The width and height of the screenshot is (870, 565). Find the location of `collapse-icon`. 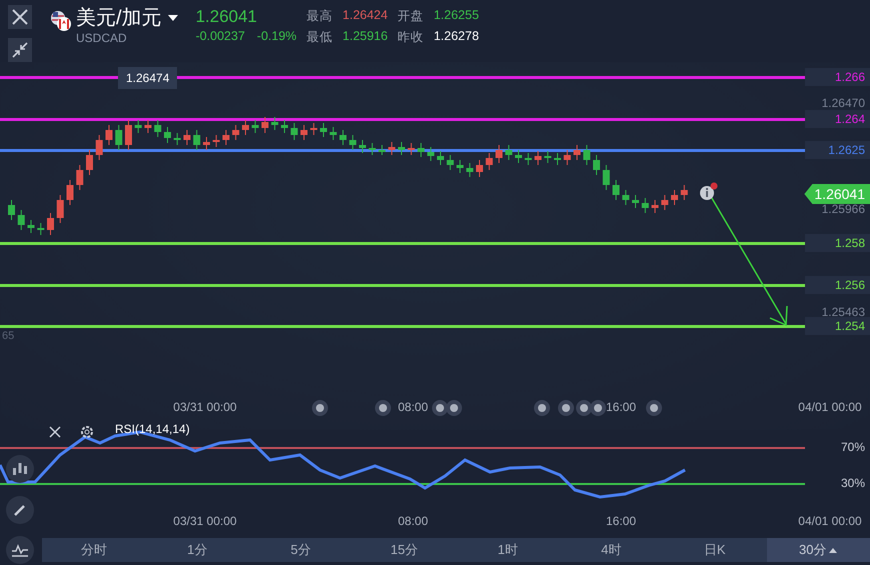

collapse-icon is located at coordinates (20, 50).